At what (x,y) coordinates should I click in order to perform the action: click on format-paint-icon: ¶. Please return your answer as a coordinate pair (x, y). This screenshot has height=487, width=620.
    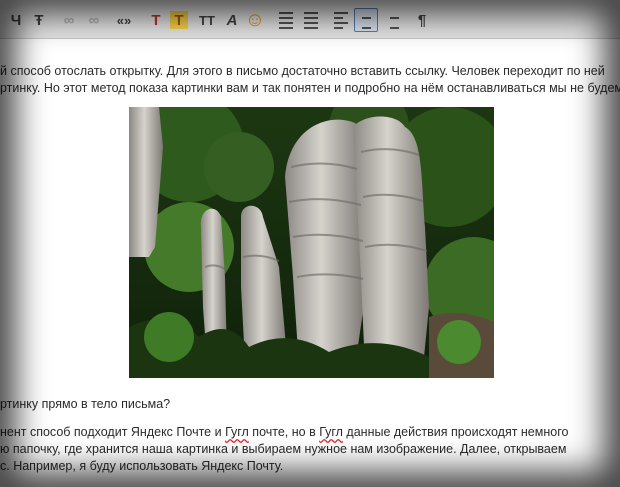
    Looking at the image, I should click on (422, 20).